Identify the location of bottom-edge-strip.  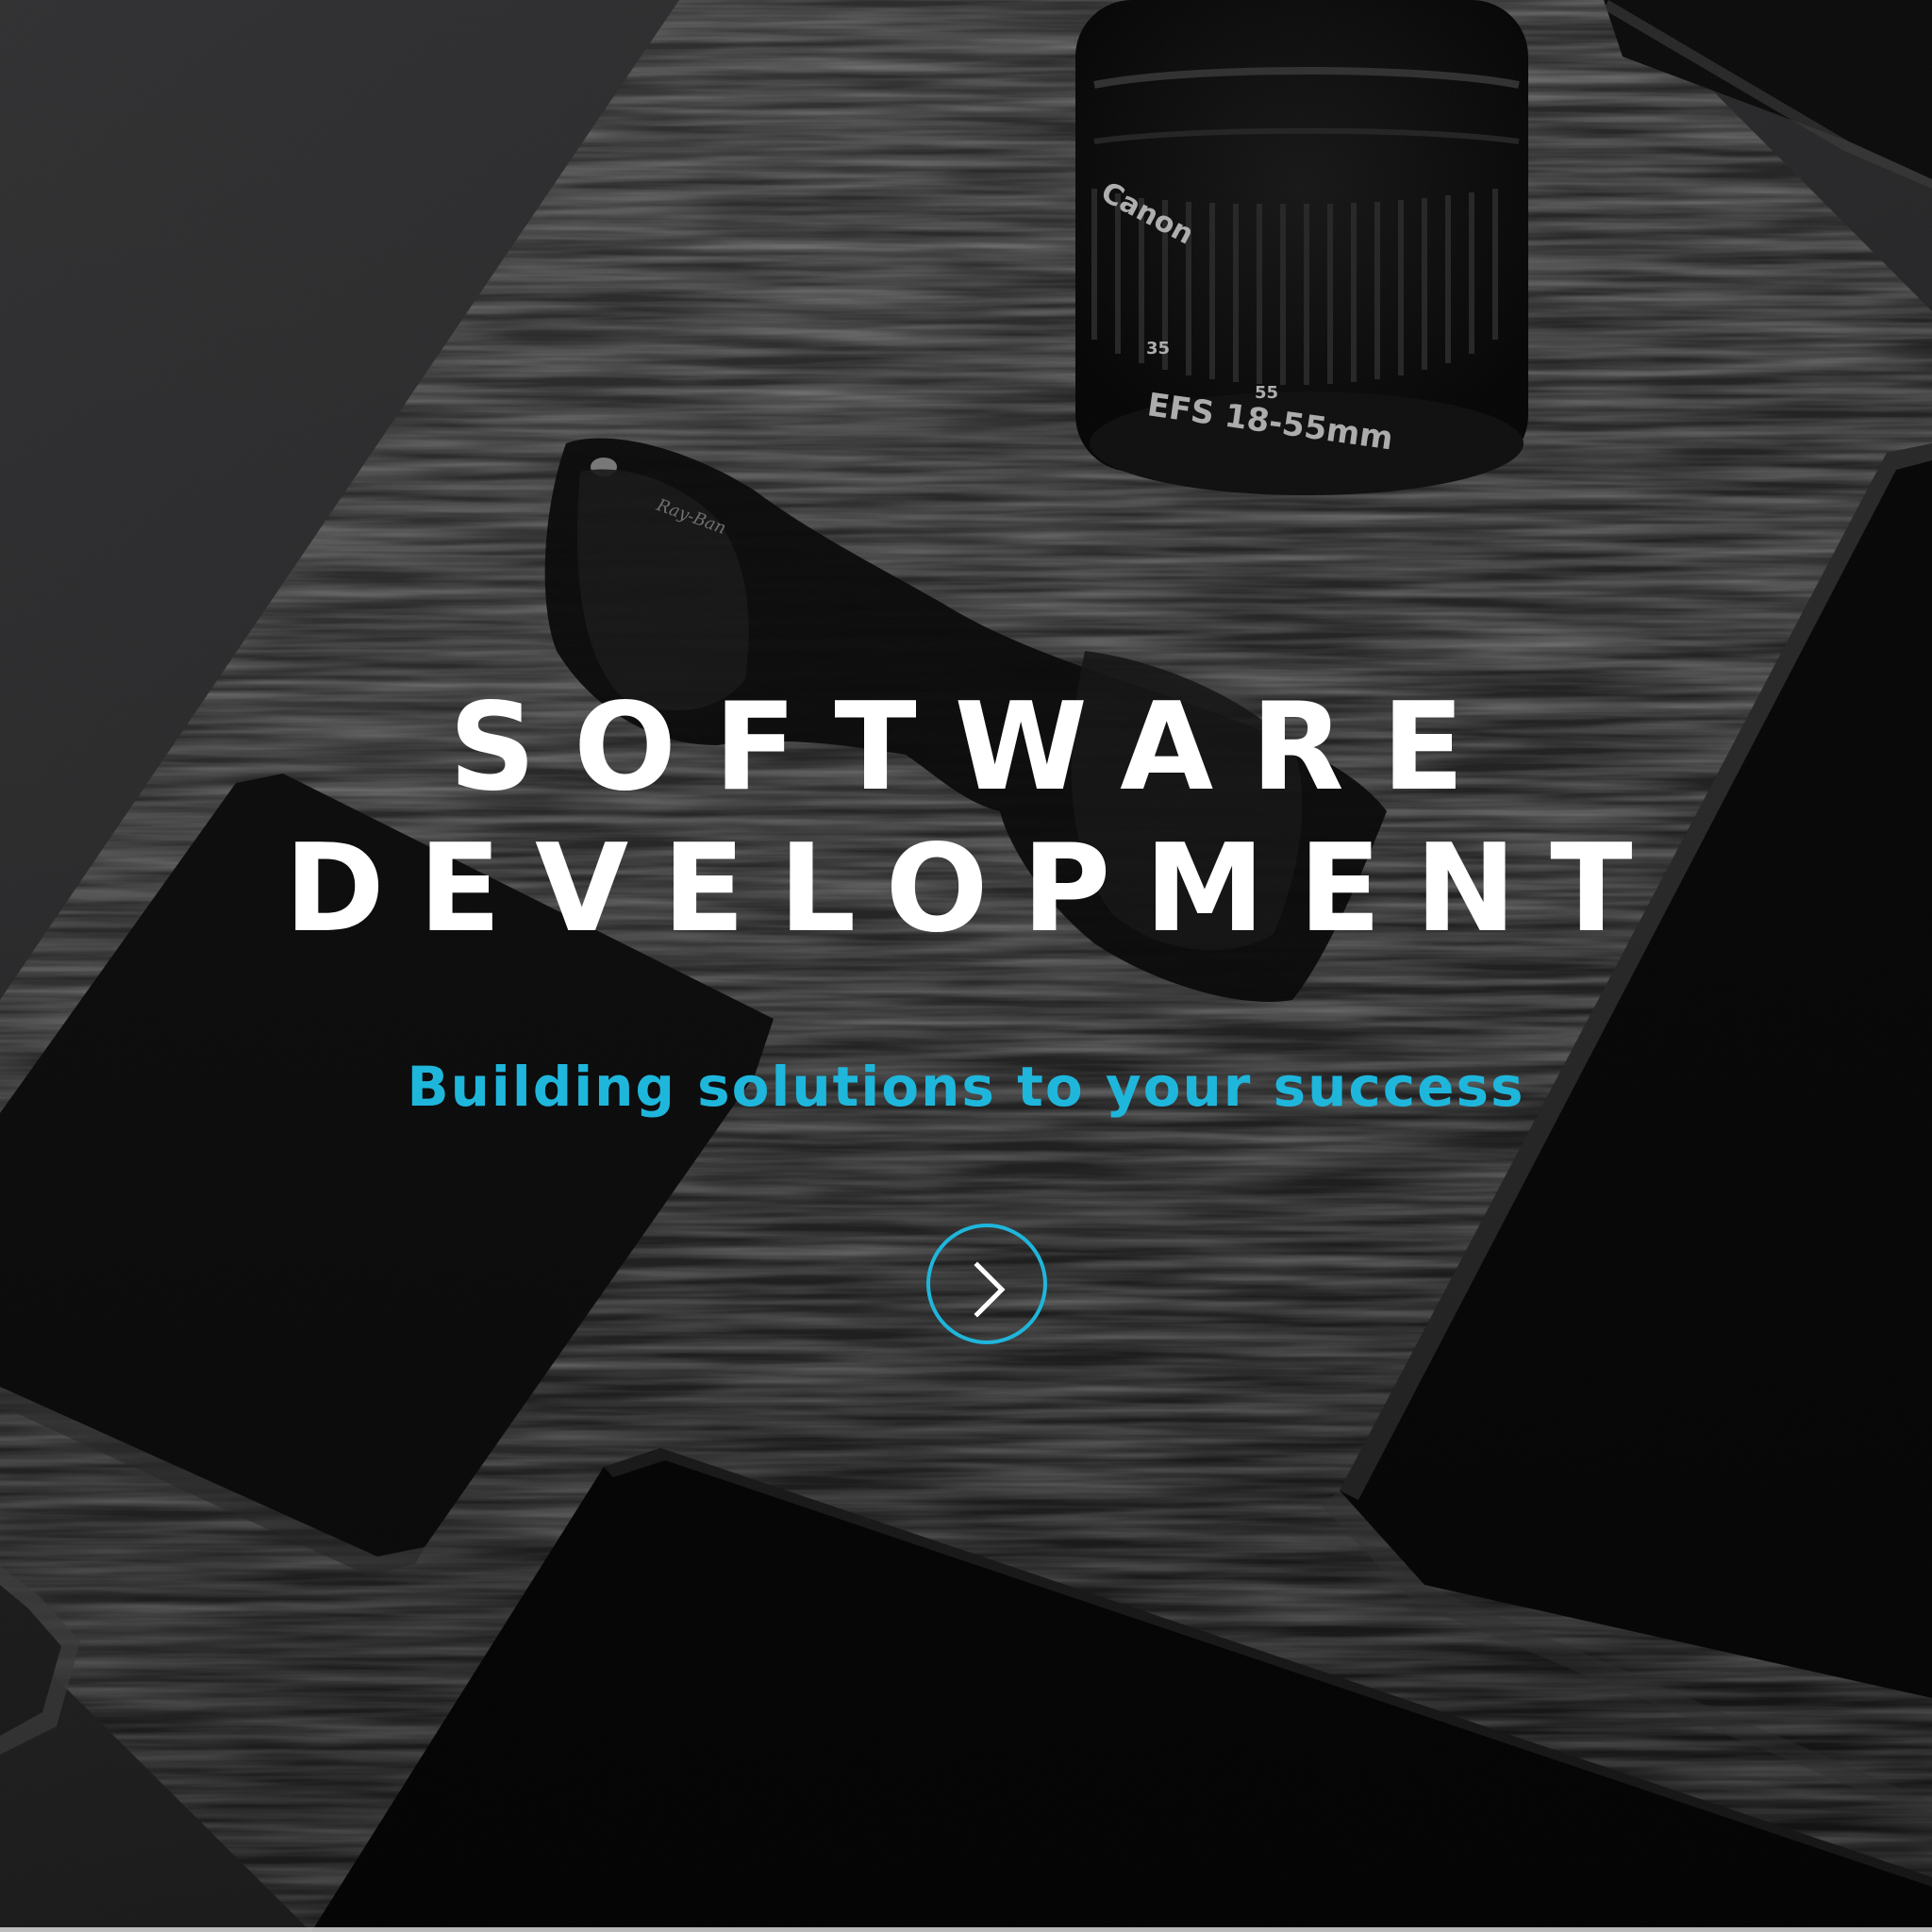
(966, 1929).